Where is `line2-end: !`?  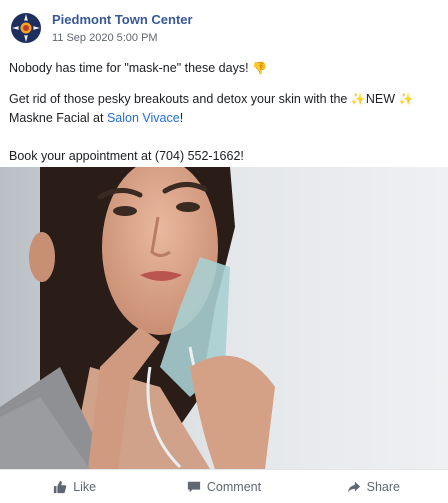 line2-end: ! is located at coordinates (181, 118).